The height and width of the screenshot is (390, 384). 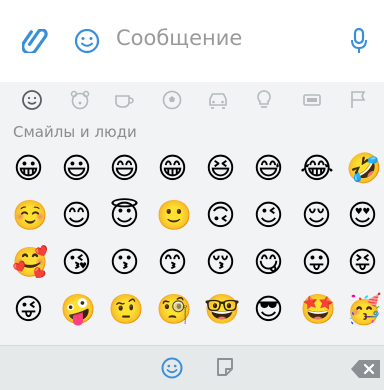 What do you see at coordinates (76, 168) in the screenshot?
I see `emoji-item: 😃` at bounding box center [76, 168].